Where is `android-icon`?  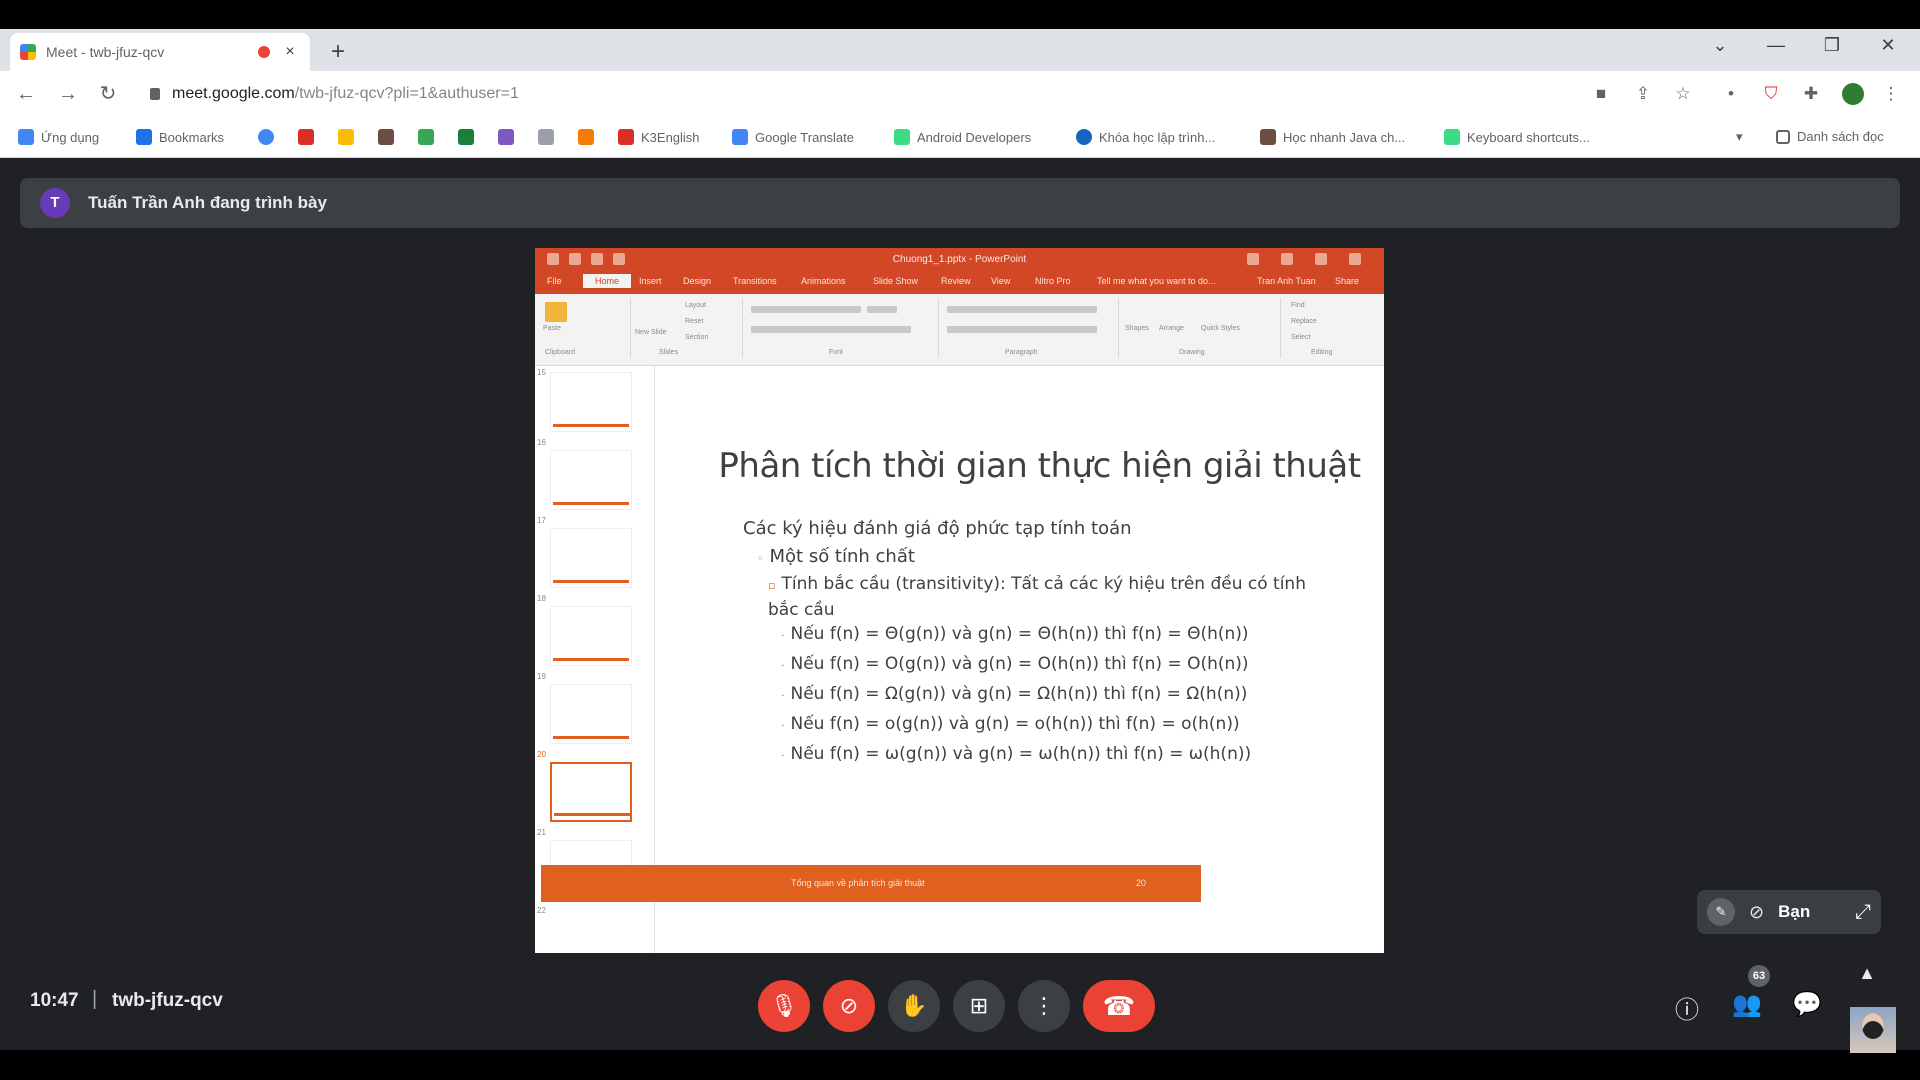 android-icon is located at coordinates (902, 137).